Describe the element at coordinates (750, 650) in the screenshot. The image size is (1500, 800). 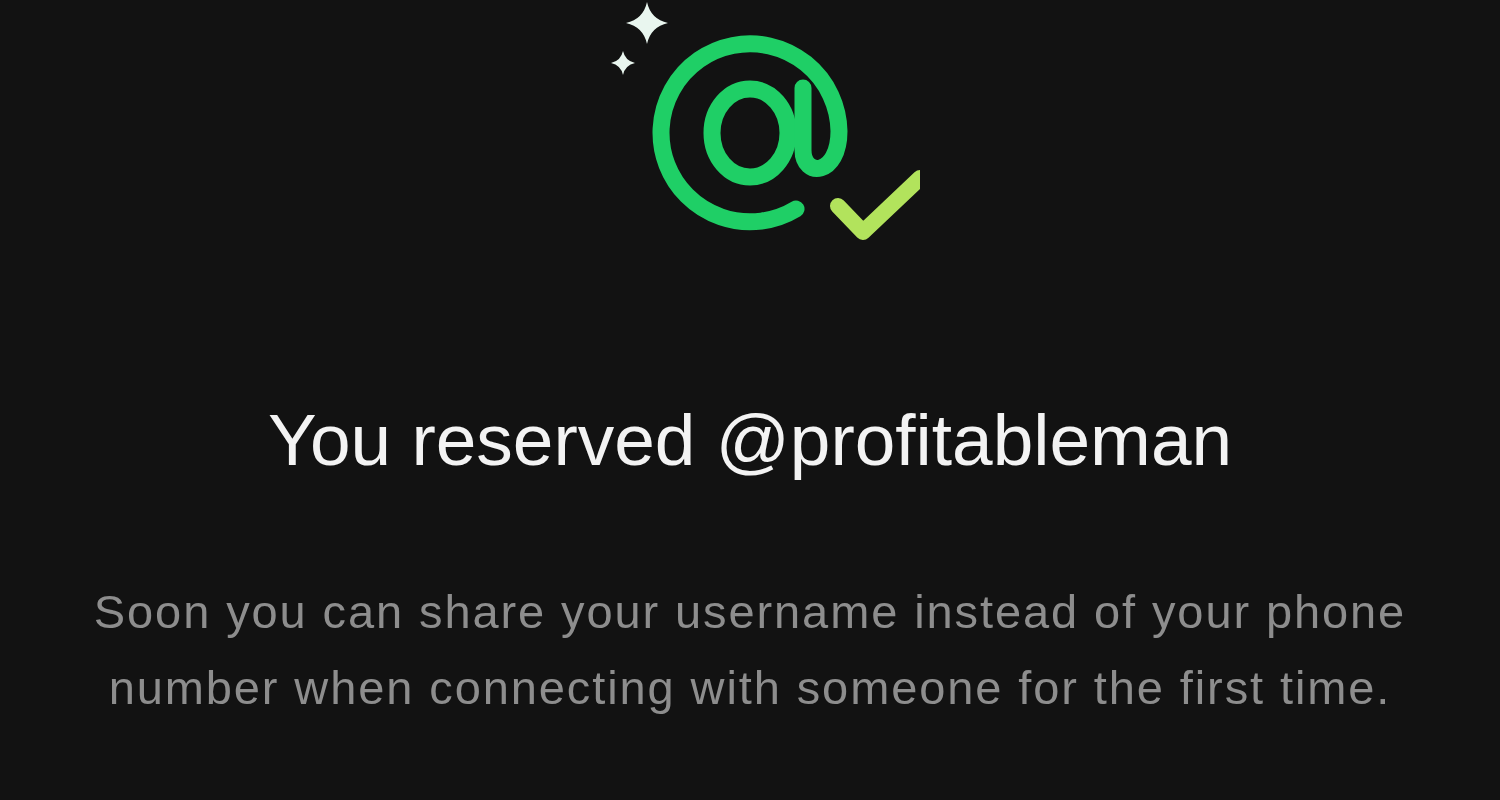
I see `confirmation-description: Soon you can share your username instead of your phone number when connecting with someone for the first time.` at that location.